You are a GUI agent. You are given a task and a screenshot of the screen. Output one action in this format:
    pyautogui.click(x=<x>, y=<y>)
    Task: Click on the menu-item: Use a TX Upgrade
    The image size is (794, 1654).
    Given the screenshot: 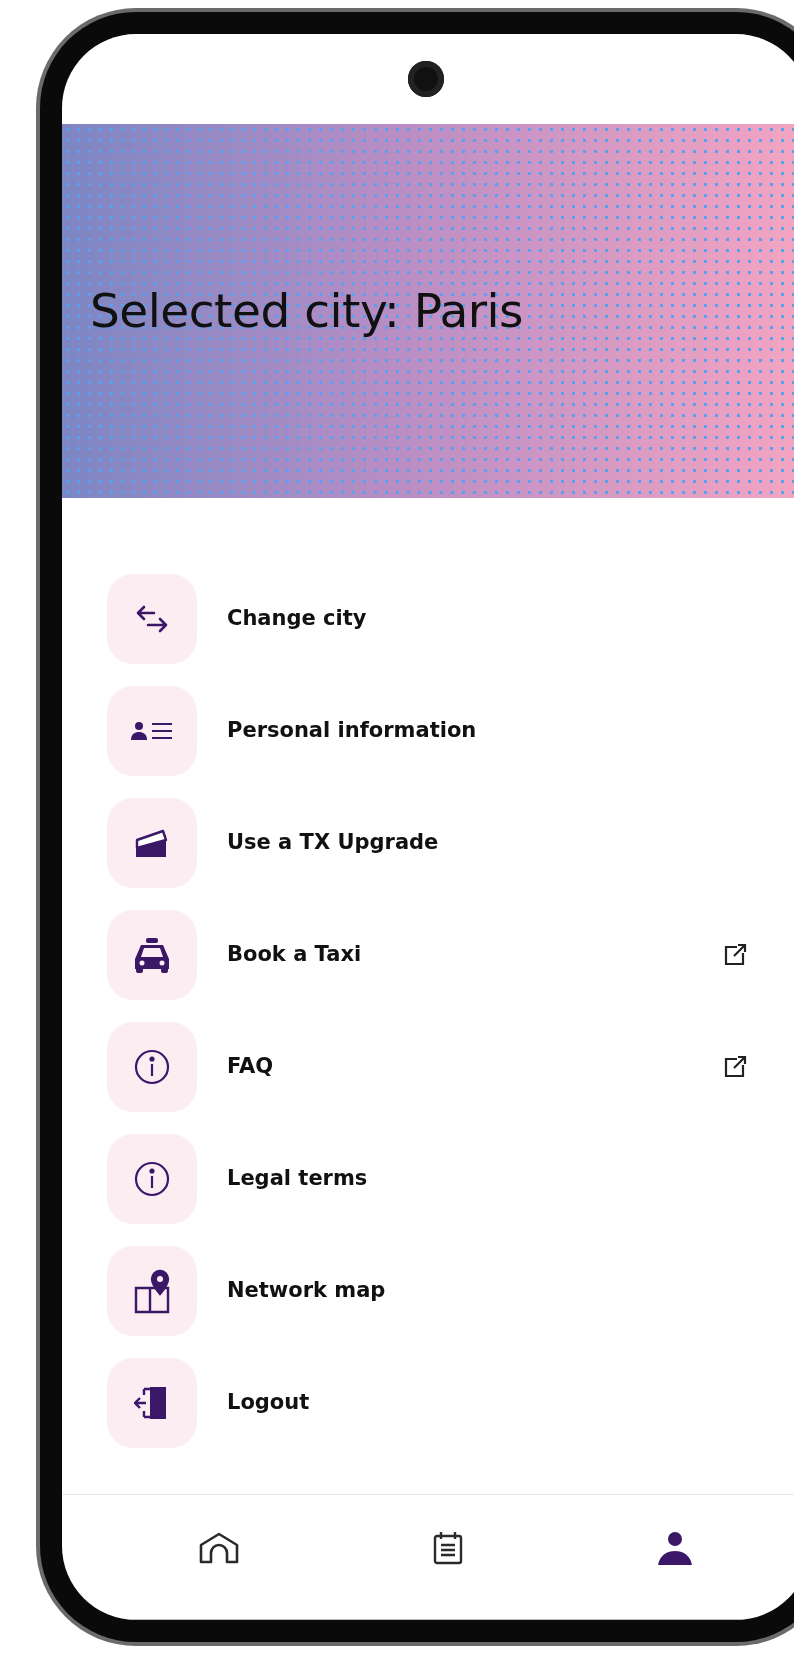 What is the action you would take?
    pyautogui.click(x=427, y=843)
    